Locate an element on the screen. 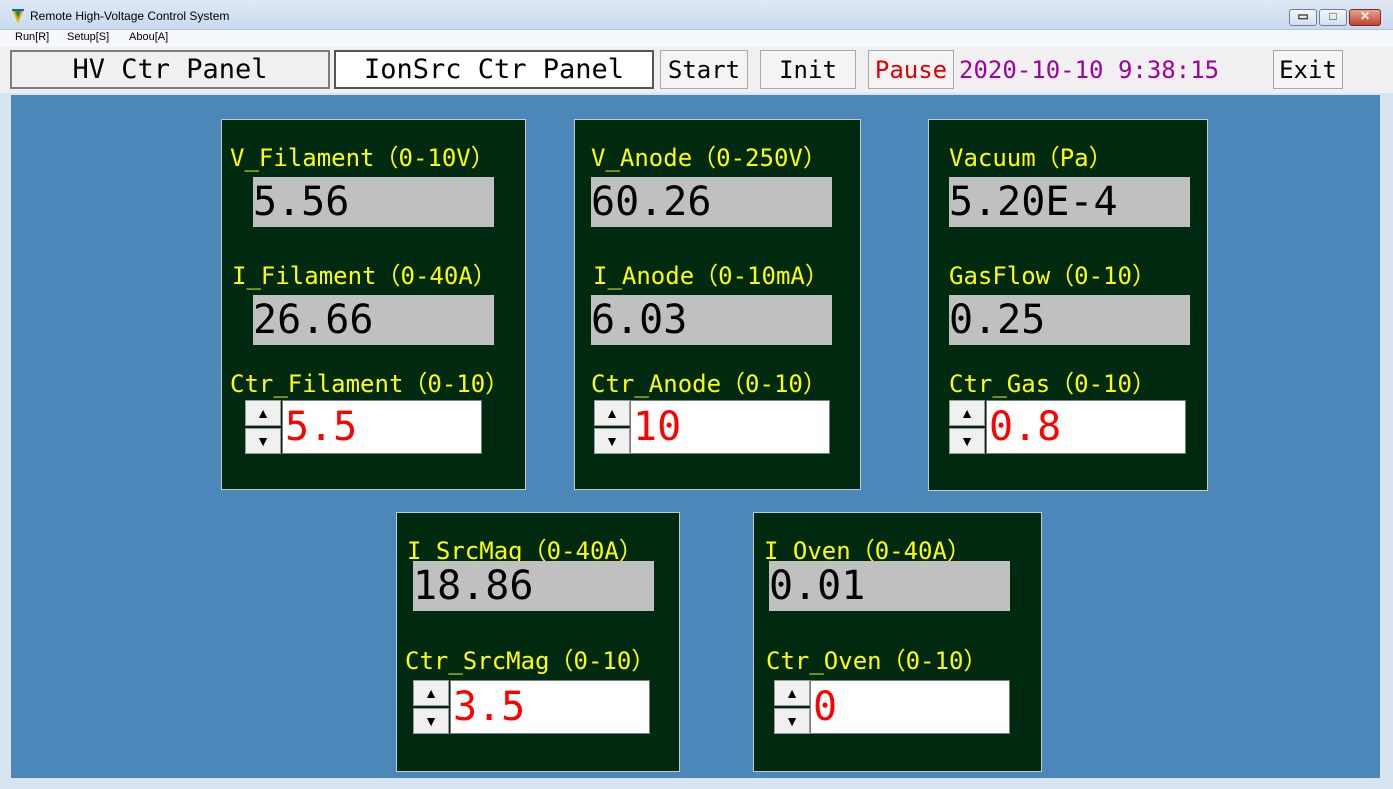 This screenshot has width=1393, height=789. ctr-filament-up-button: ▲ is located at coordinates (263, 413).